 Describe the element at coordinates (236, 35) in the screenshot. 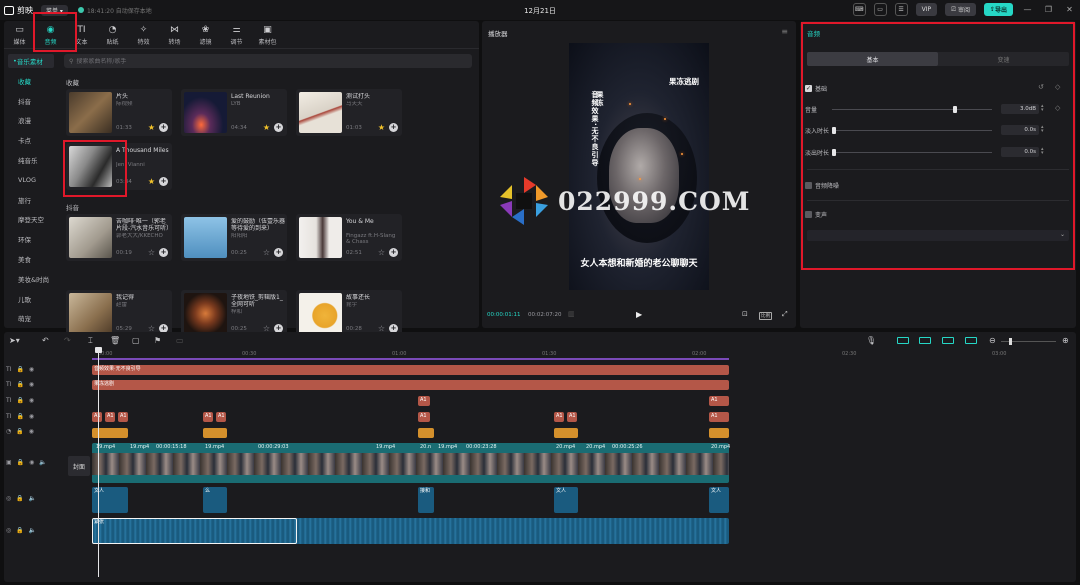

I see `tab-adjust: ⚌ 调节` at that location.